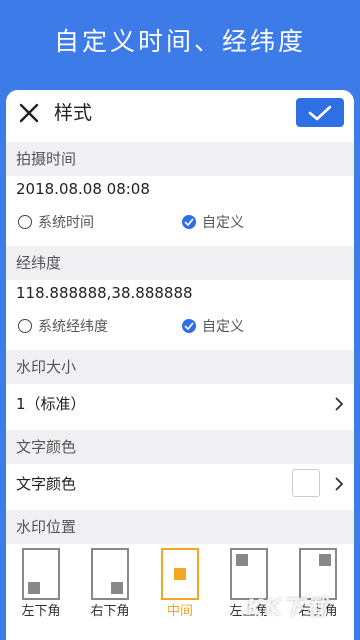 This screenshot has width=360, height=640. Describe the element at coordinates (180, 113) in the screenshot. I see `panel-topbar: 样式` at that location.